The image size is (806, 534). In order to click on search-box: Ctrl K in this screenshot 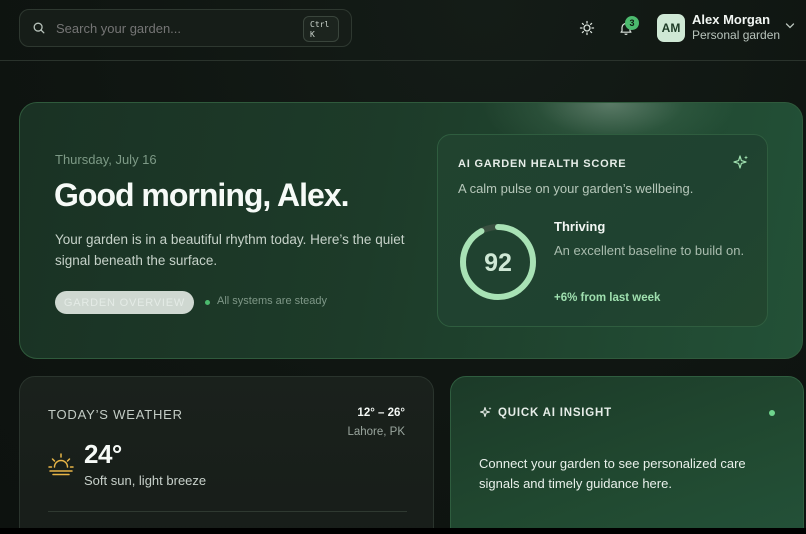, I will do `click(185, 28)`.